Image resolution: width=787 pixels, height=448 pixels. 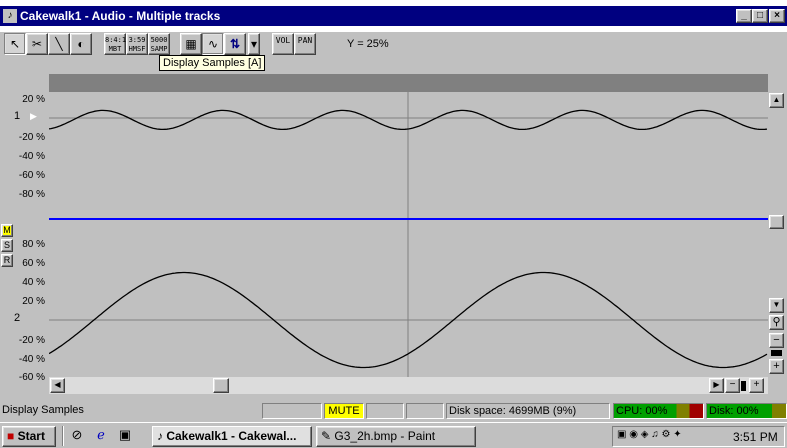 What do you see at coordinates (43, 410) in the screenshot?
I see `status-message: Display Samples` at bounding box center [43, 410].